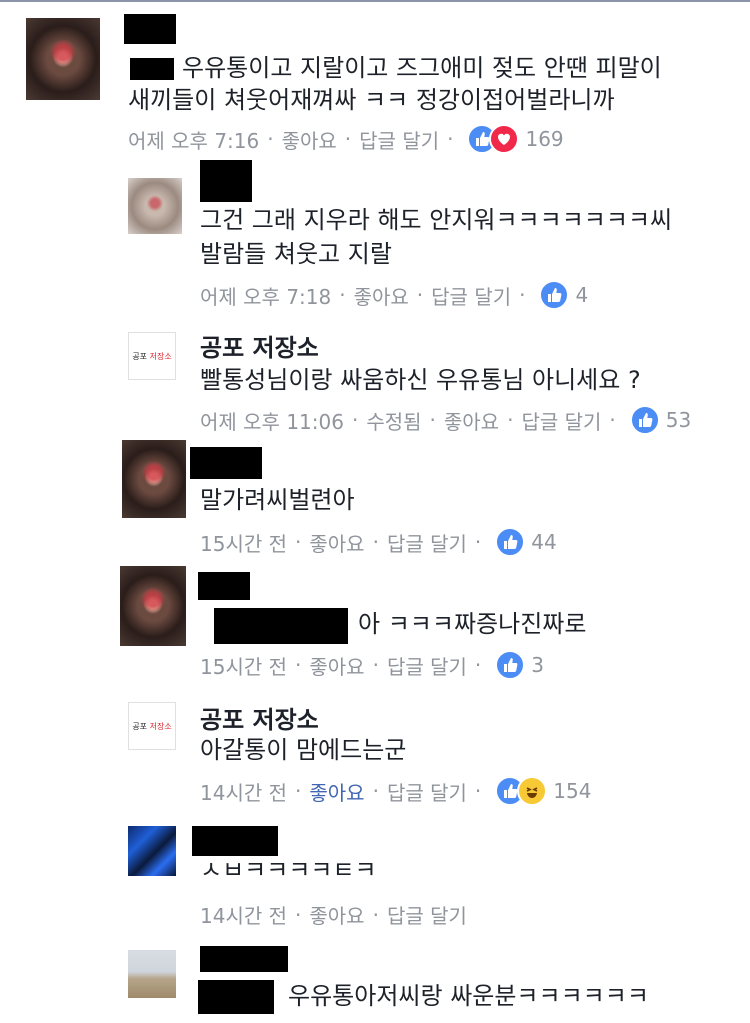 The width and height of the screenshot is (750, 1023). I want to click on timestamp: 어제 오후 11:06, so click(272, 420).